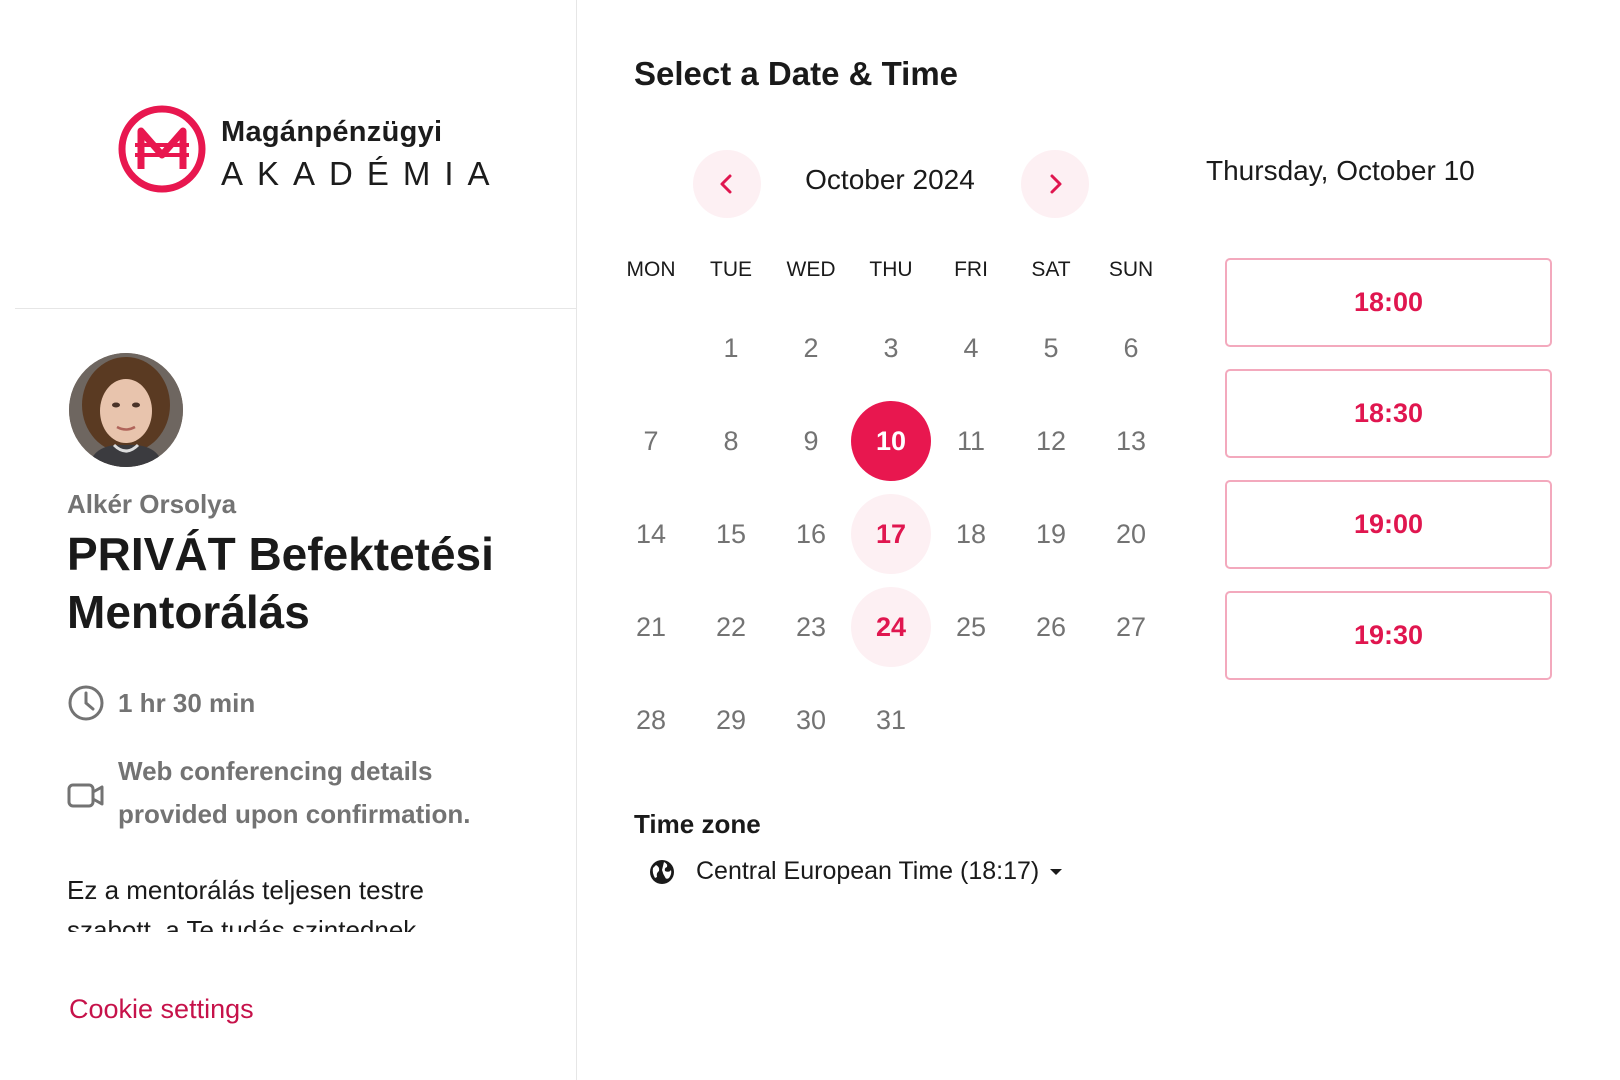 Image resolution: width=1620 pixels, height=1080 pixels. Describe the element at coordinates (891, 534) in the screenshot. I see `calendar-day-17: 17` at that location.